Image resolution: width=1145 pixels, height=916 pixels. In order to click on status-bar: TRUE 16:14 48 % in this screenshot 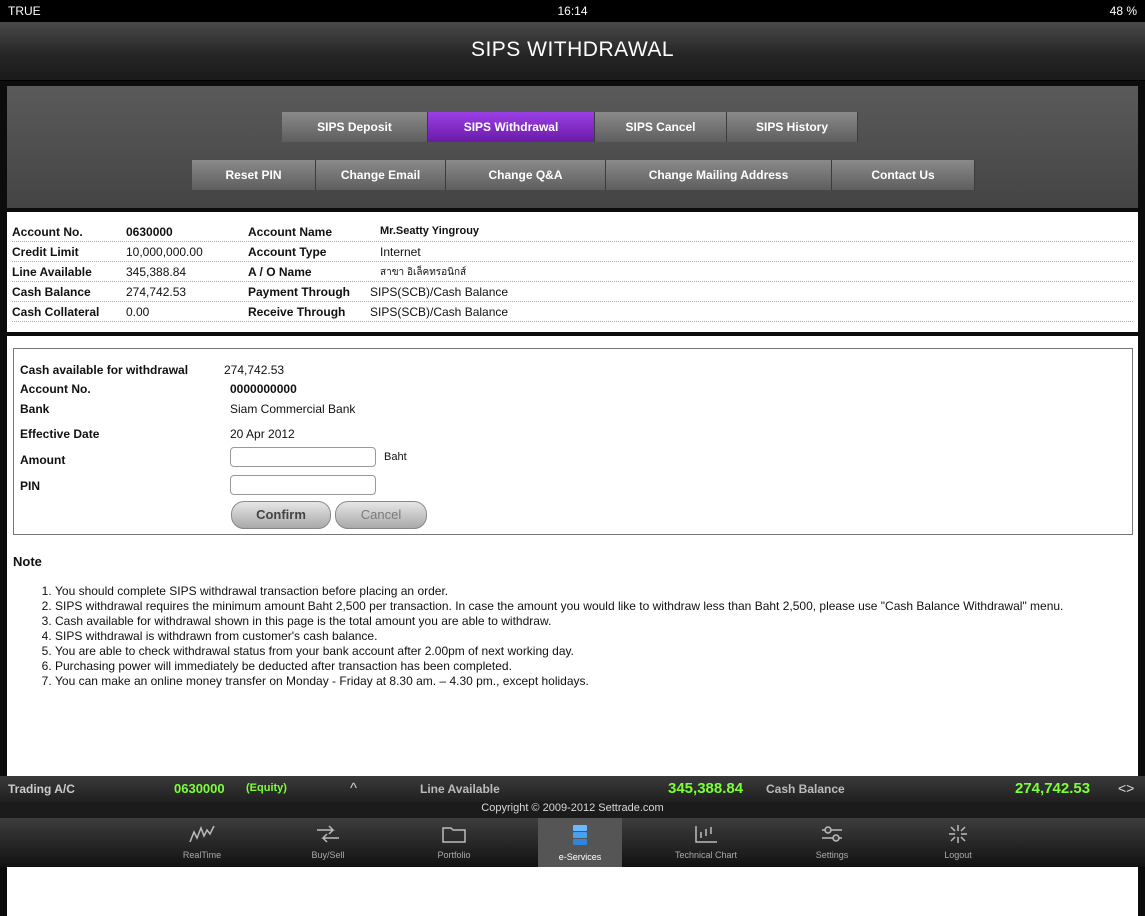, I will do `click(572, 11)`.